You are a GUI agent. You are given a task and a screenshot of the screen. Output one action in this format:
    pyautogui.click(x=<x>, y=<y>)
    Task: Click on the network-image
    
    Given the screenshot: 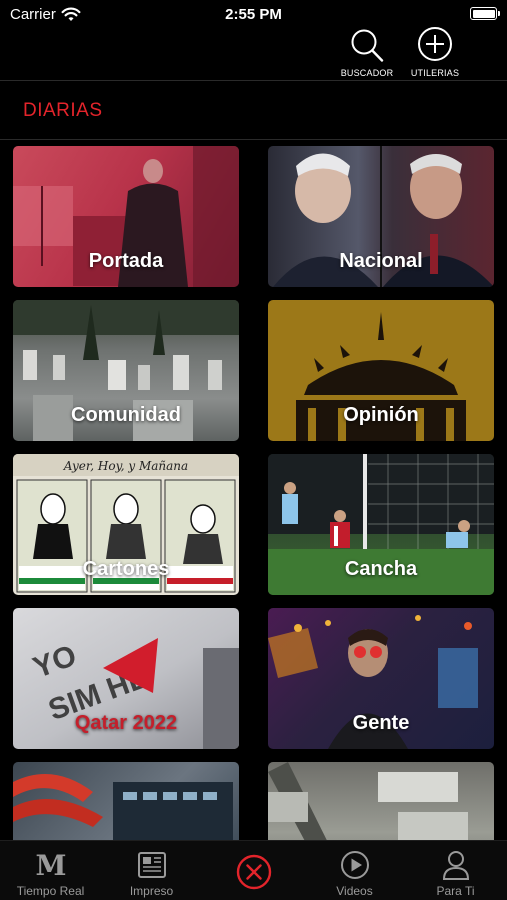 What is the action you would take?
    pyautogui.click(x=123, y=807)
    